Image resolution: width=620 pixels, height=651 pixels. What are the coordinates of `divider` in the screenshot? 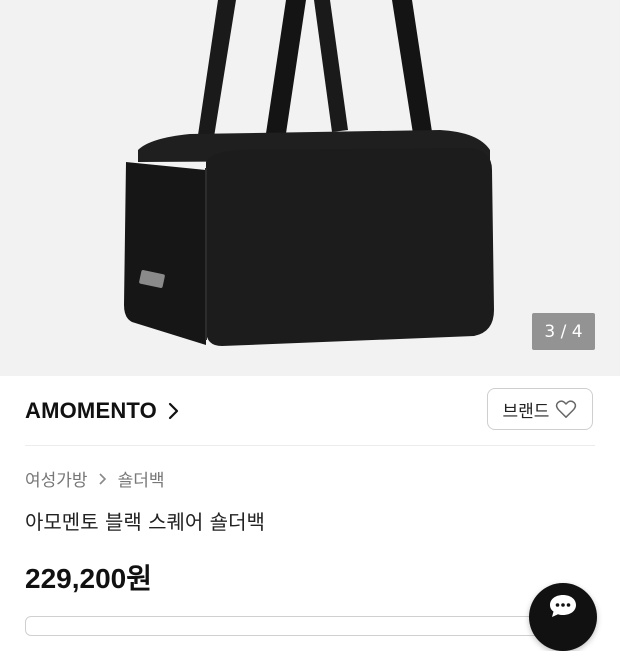 It's located at (310, 445).